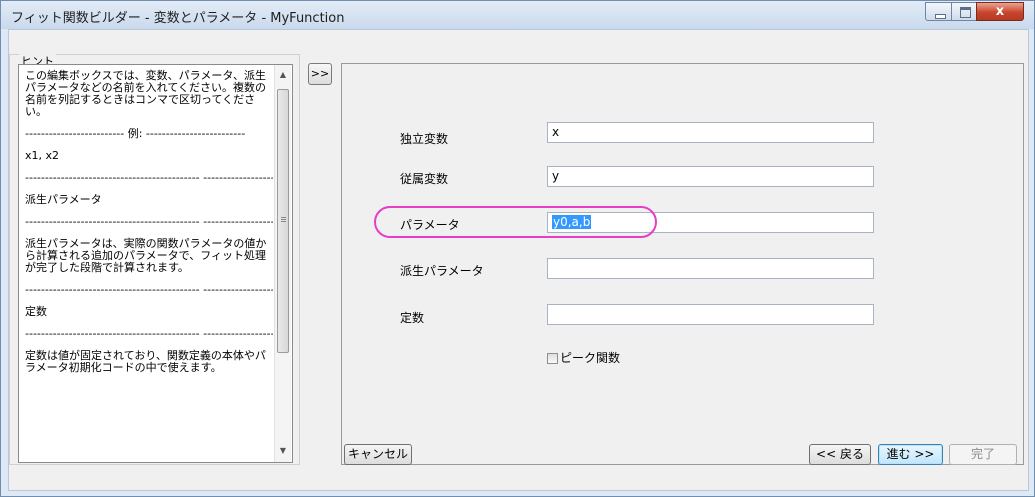 This screenshot has width=1035, height=497. What do you see at coordinates (710, 132) in the screenshot?
I see `independent-variable-input: x` at bounding box center [710, 132].